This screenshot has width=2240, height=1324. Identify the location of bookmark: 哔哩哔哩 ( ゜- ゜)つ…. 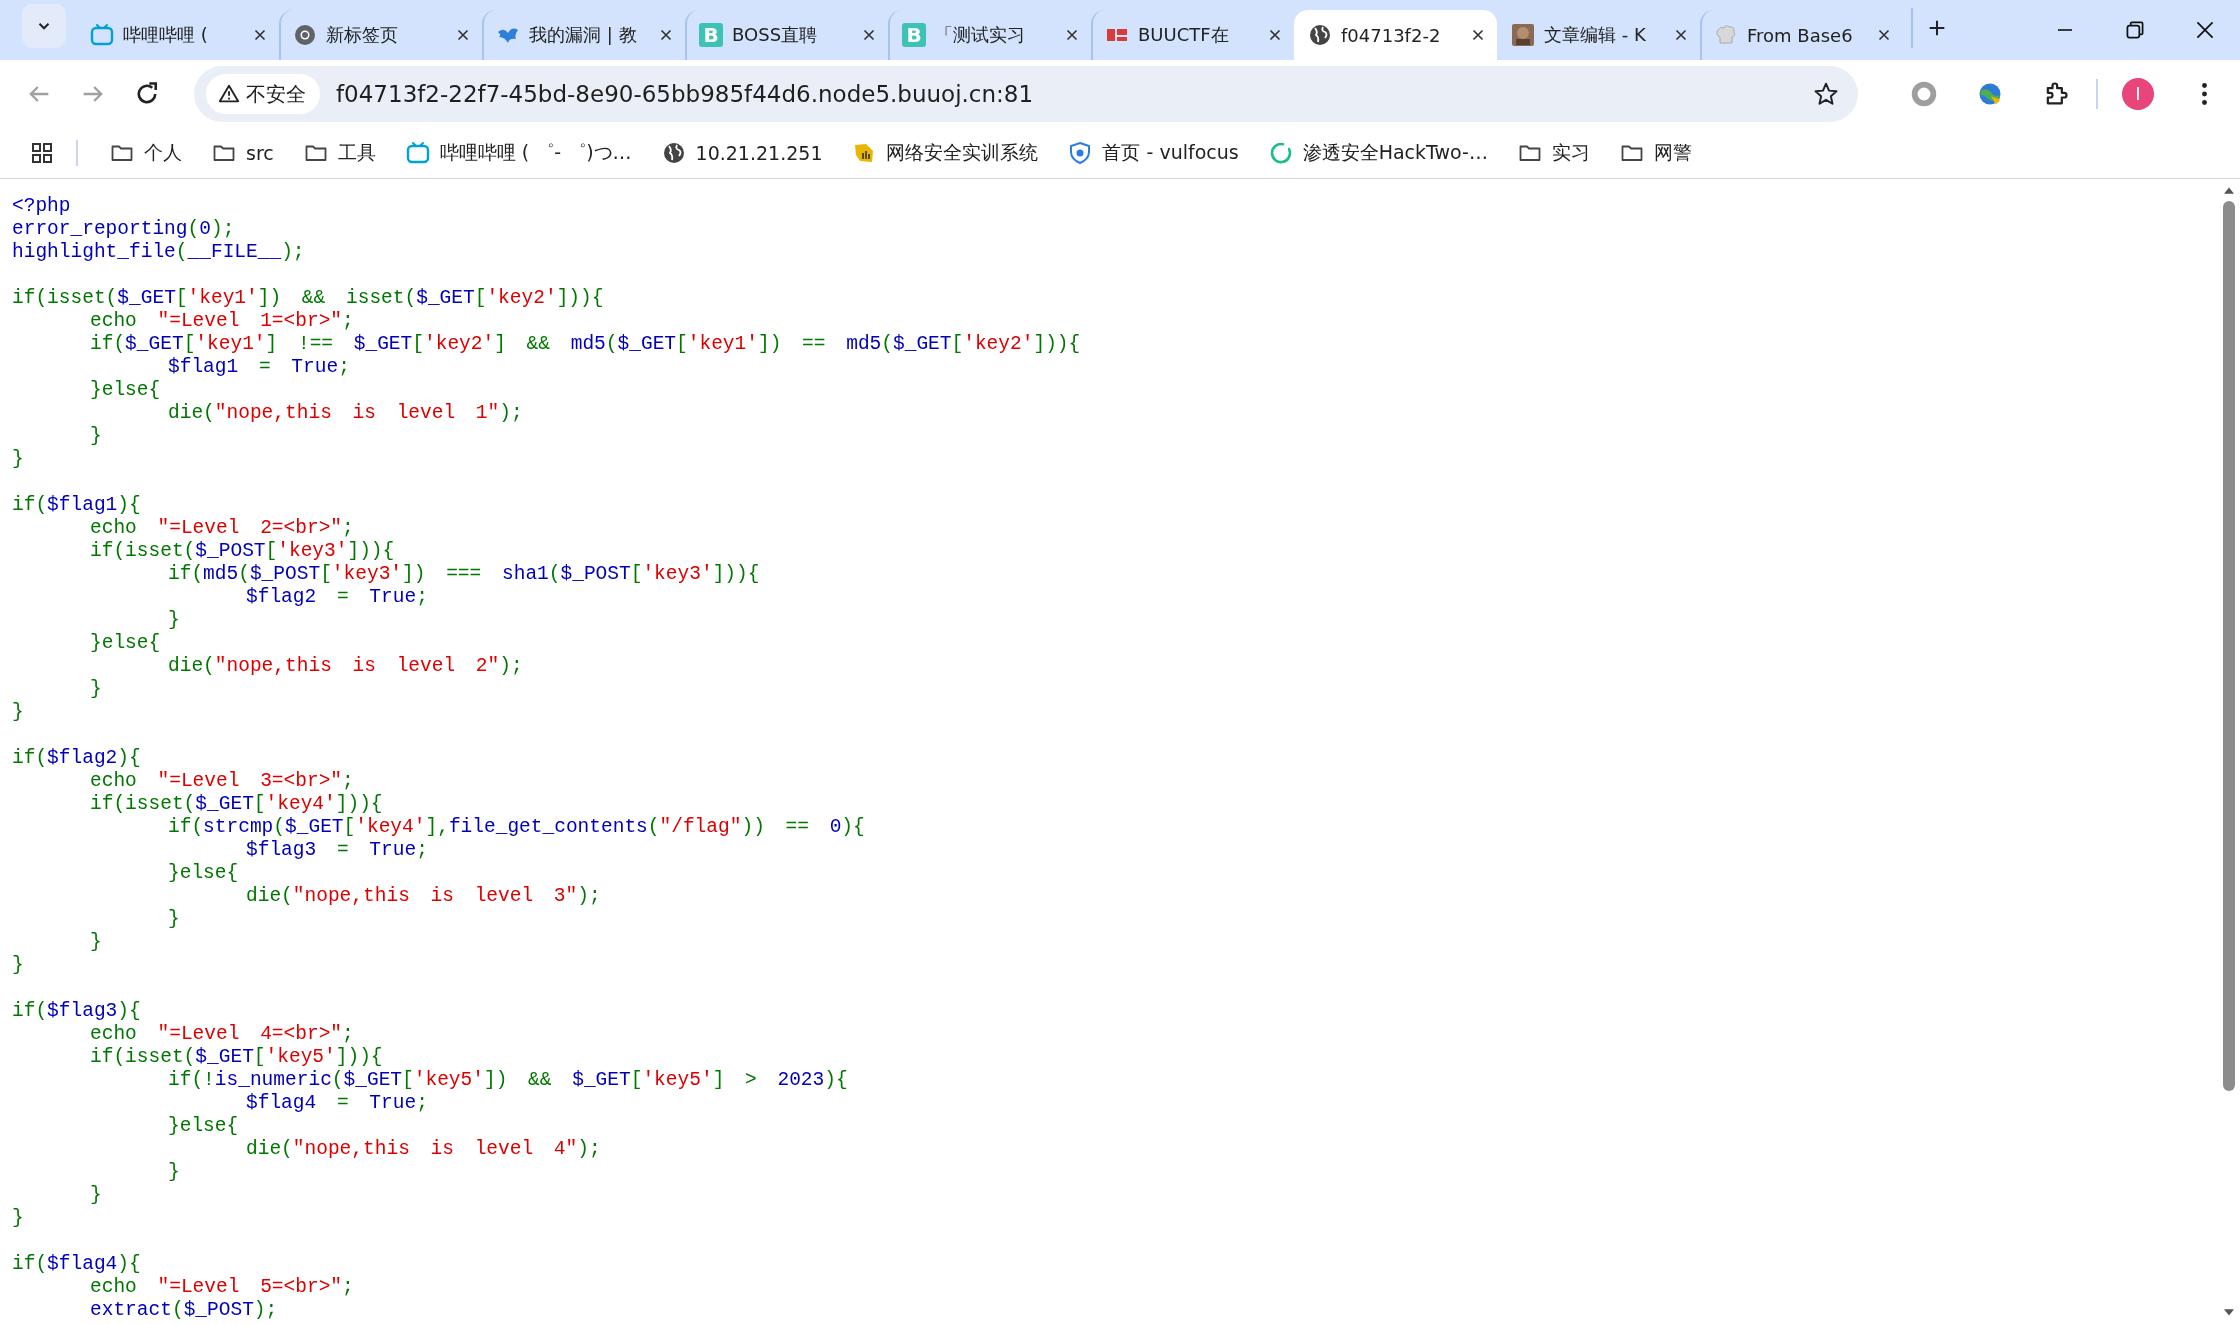
(518, 153).